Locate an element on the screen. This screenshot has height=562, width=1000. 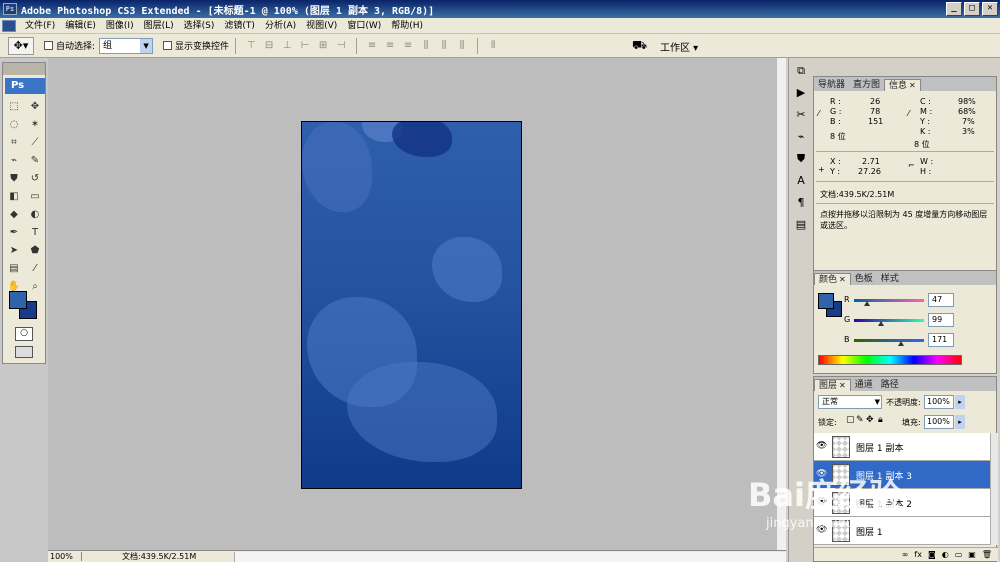
pen-tool-icon: ✒ is located at coordinates (14, 232).